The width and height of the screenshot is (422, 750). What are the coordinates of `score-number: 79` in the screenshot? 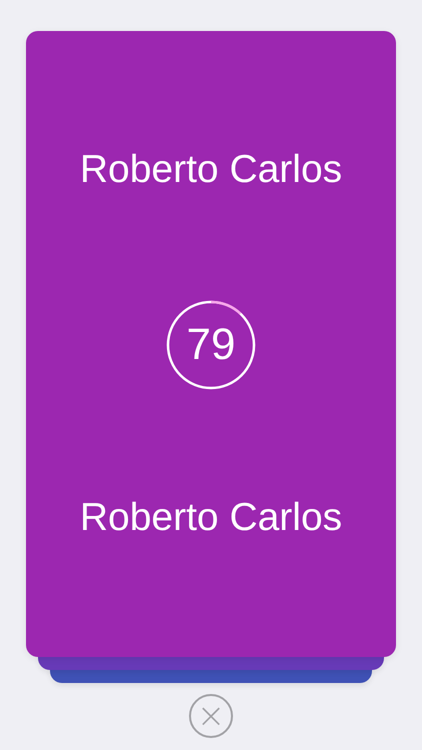 It's located at (211, 345).